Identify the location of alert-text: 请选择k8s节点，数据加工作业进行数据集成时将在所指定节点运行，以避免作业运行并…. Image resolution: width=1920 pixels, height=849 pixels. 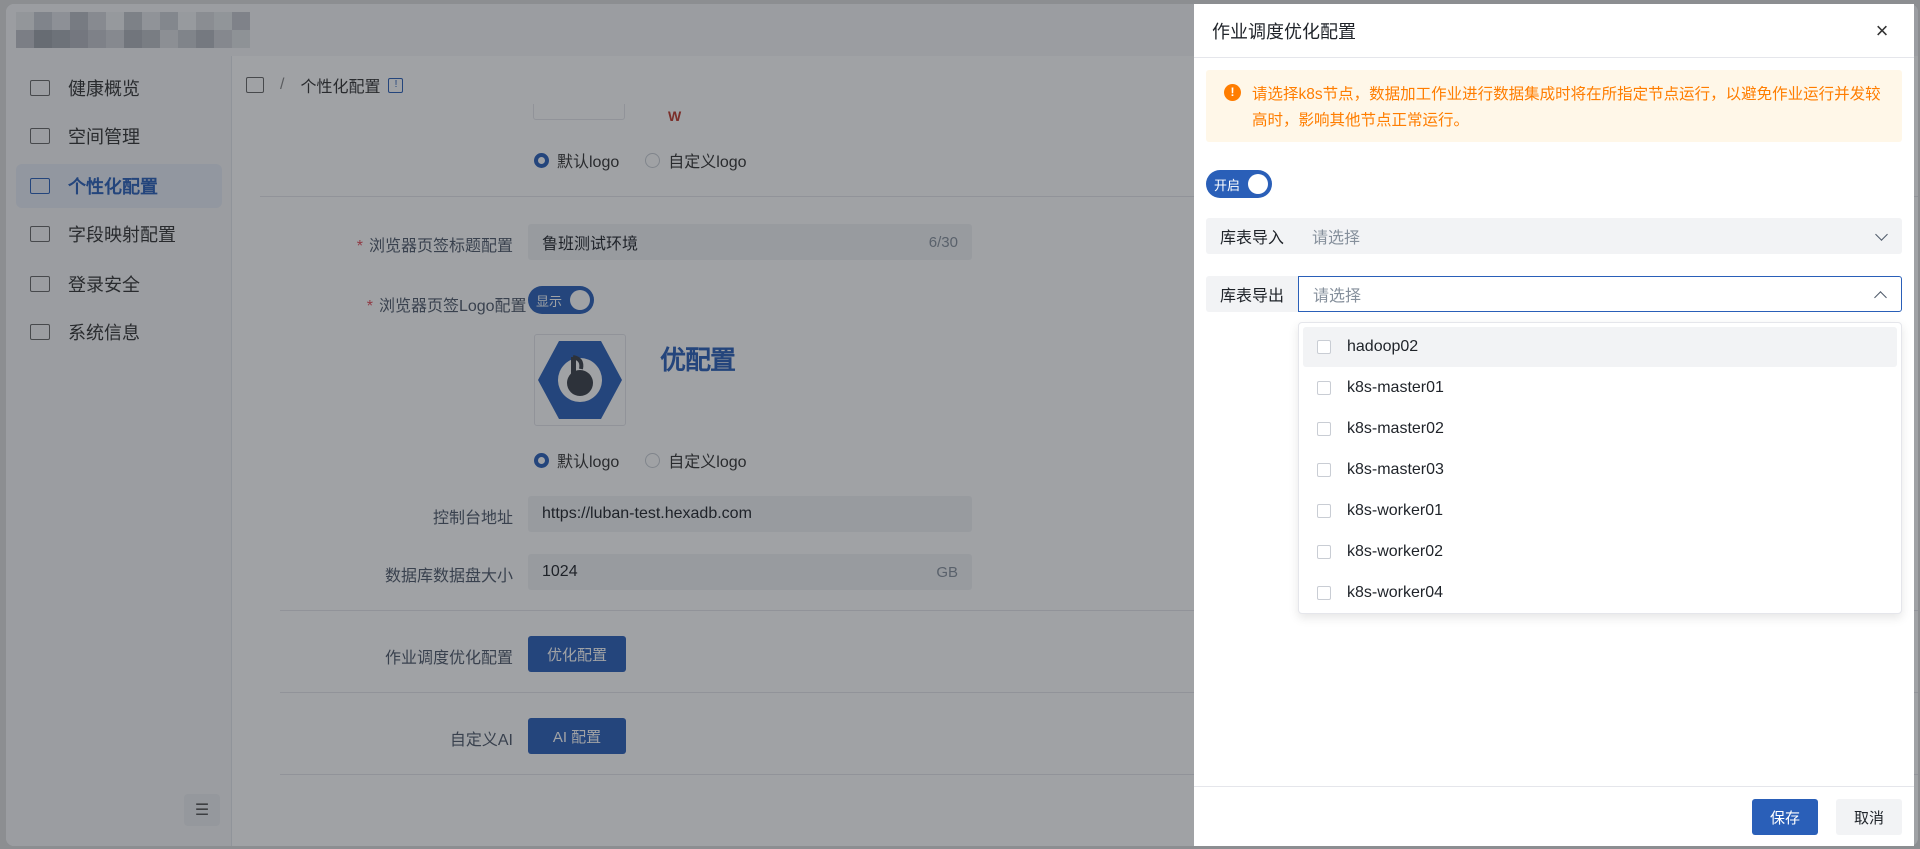
(1566, 107).